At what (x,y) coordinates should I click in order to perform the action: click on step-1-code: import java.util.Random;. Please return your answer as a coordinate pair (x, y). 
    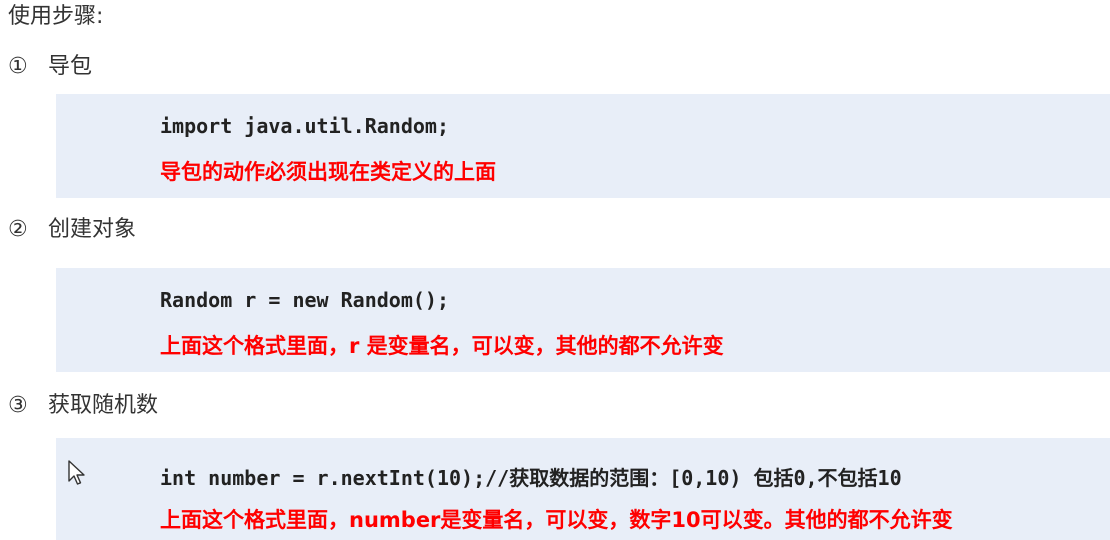
    Looking at the image, I should click on (304, 126).